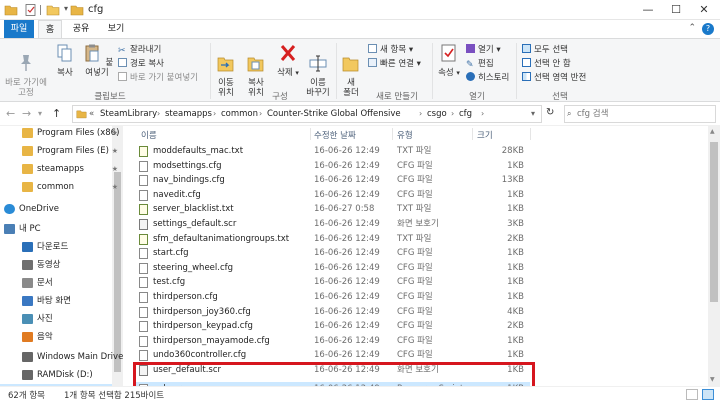 This screenshot has width=720, height=402. I want to click on breadcrumb-steamapps: steamapps, so click(188, 114).